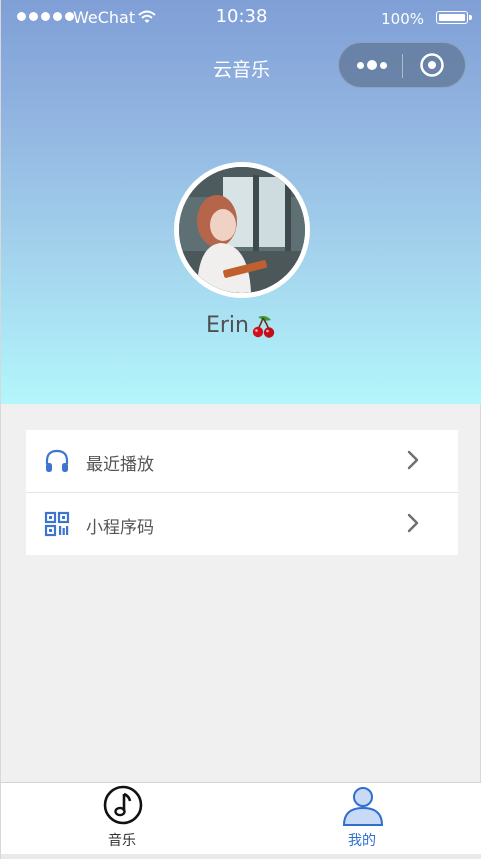  I want to click on avatar-photo, so click(242, 230).